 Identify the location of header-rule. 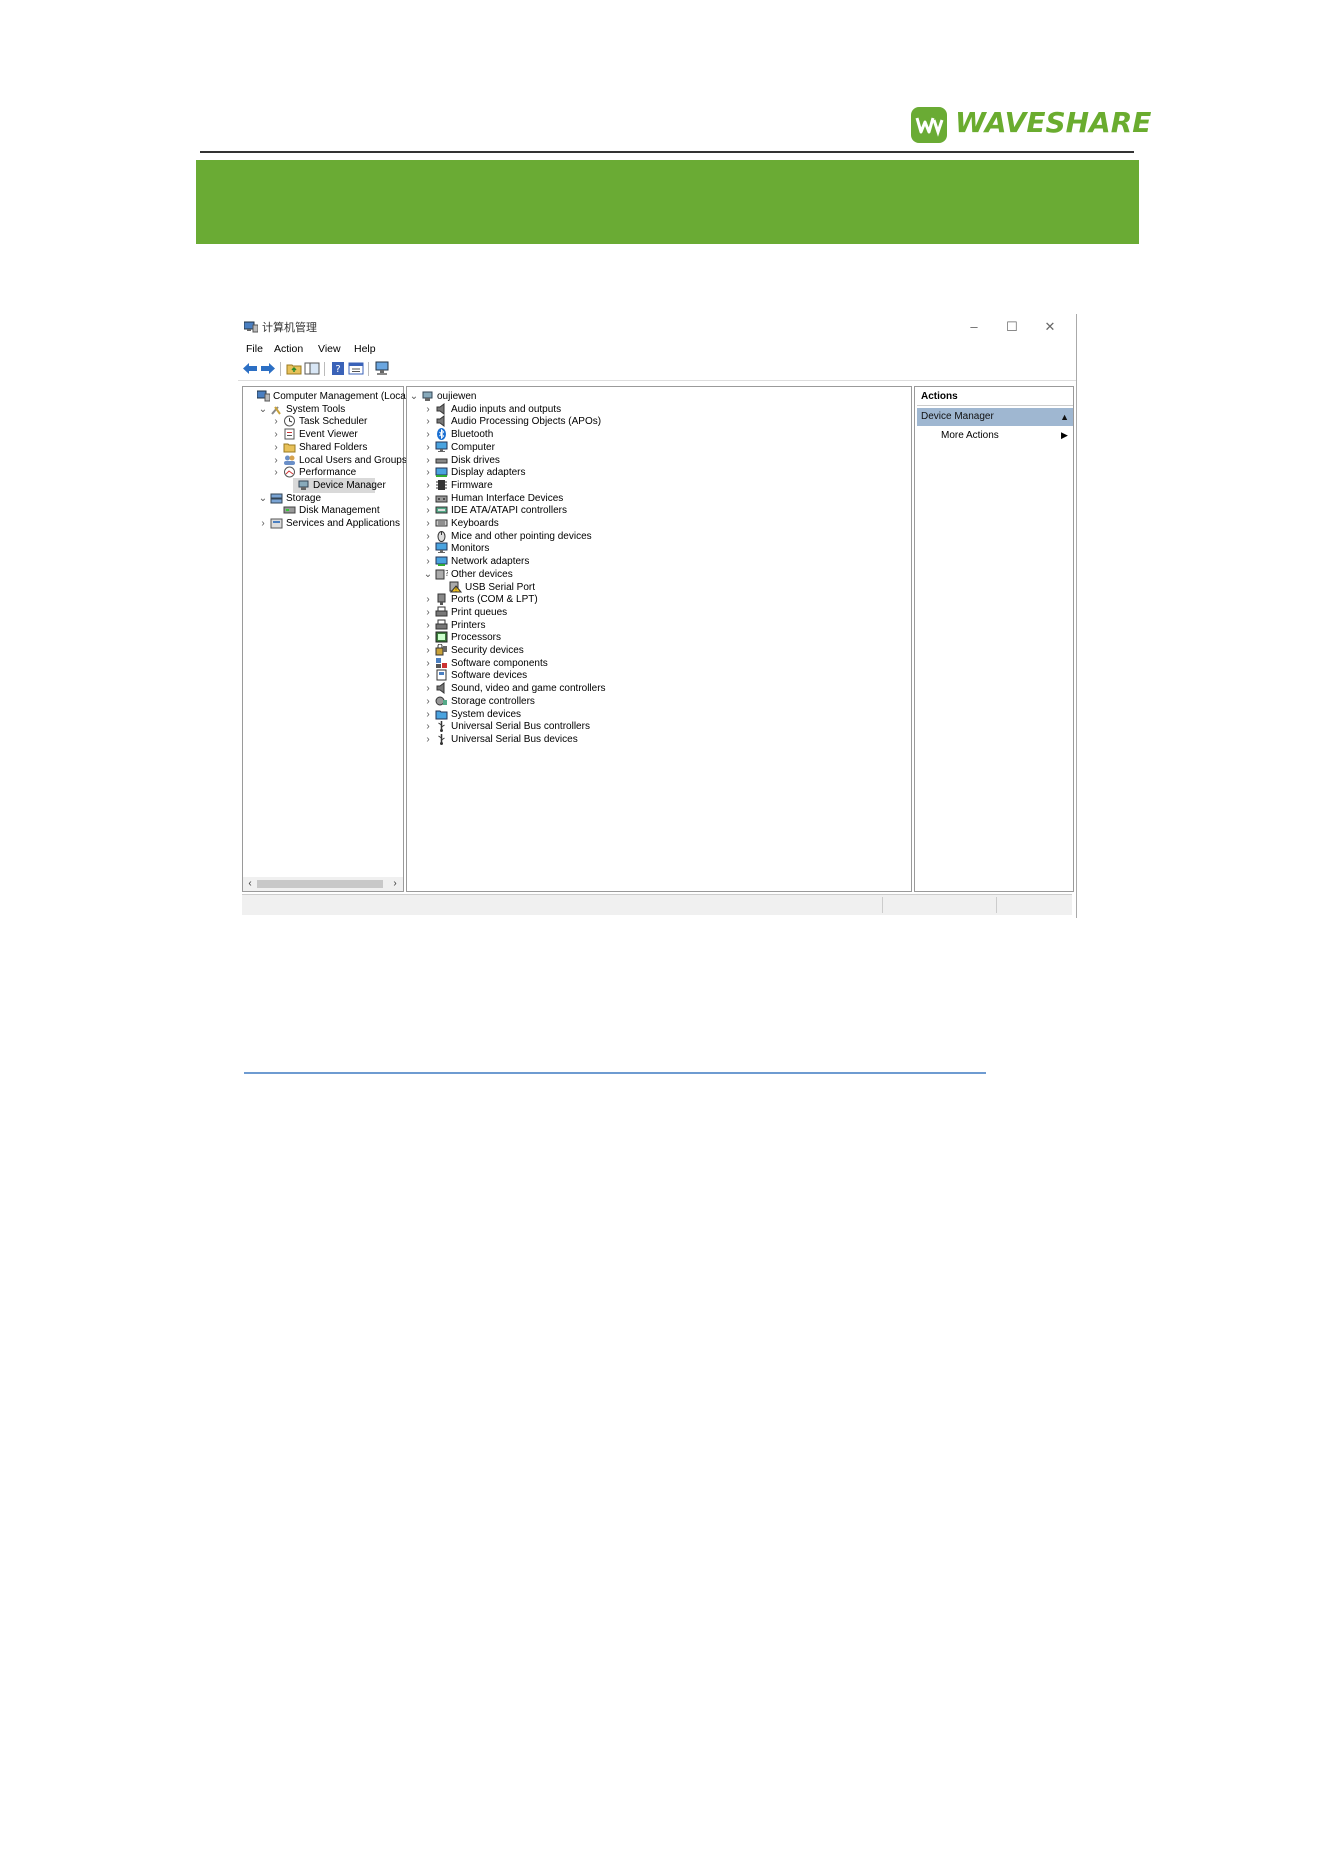
(667, 152).